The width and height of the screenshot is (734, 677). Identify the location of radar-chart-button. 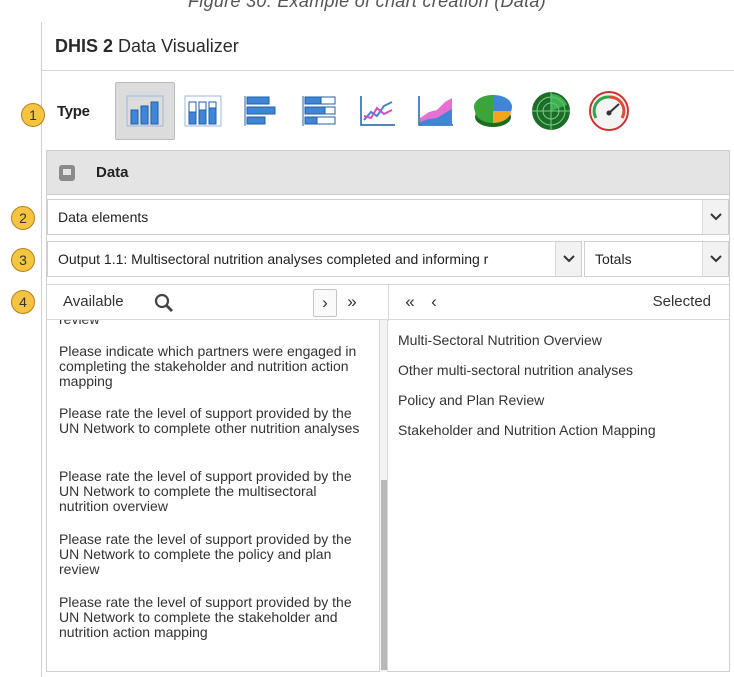
(551, 111).